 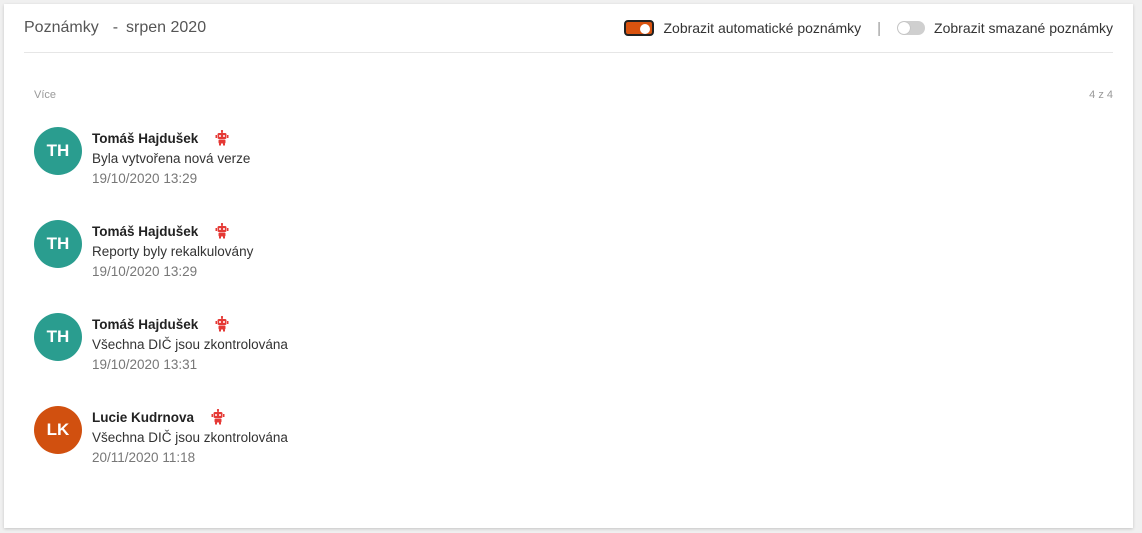 I want to click on list-meta: Více 4 z 4, so click(x=573, y=95).